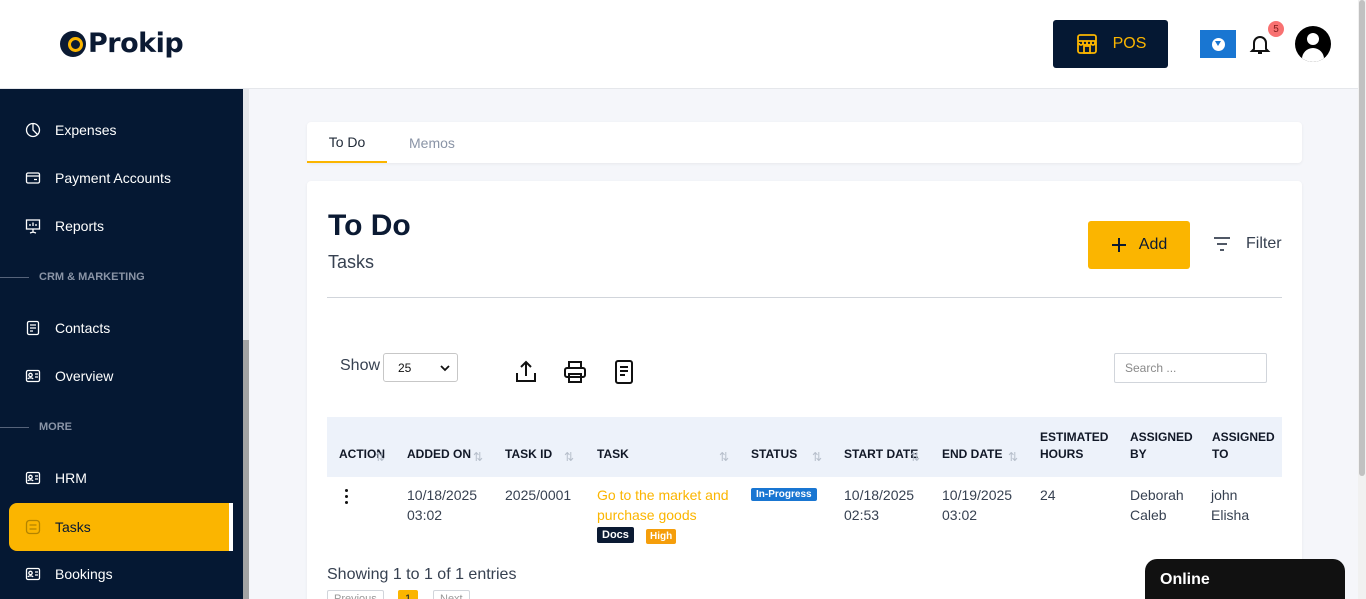 Image resolution: width=1366 pixels, height=599 pixels. Describe the element at coordinates (1110, 44) in the screenshot. I see `pos-button: POS` at that location.